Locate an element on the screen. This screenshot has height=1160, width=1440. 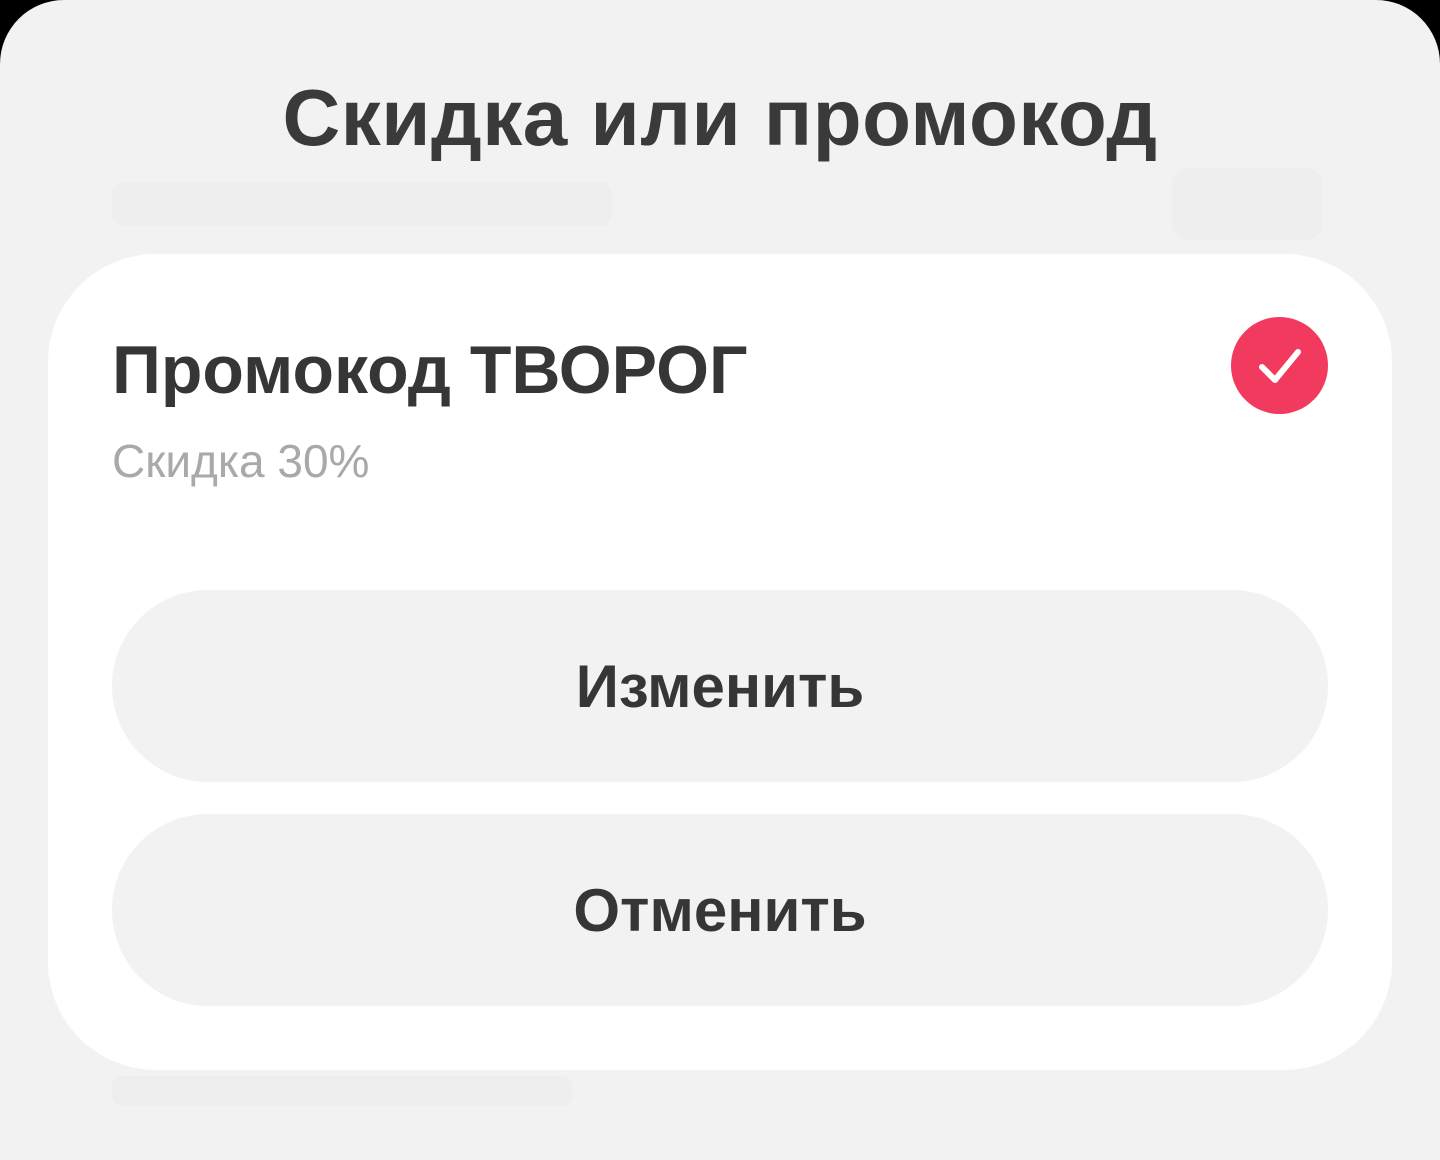
change-button: Изменить is located at coordinates (720, 686).